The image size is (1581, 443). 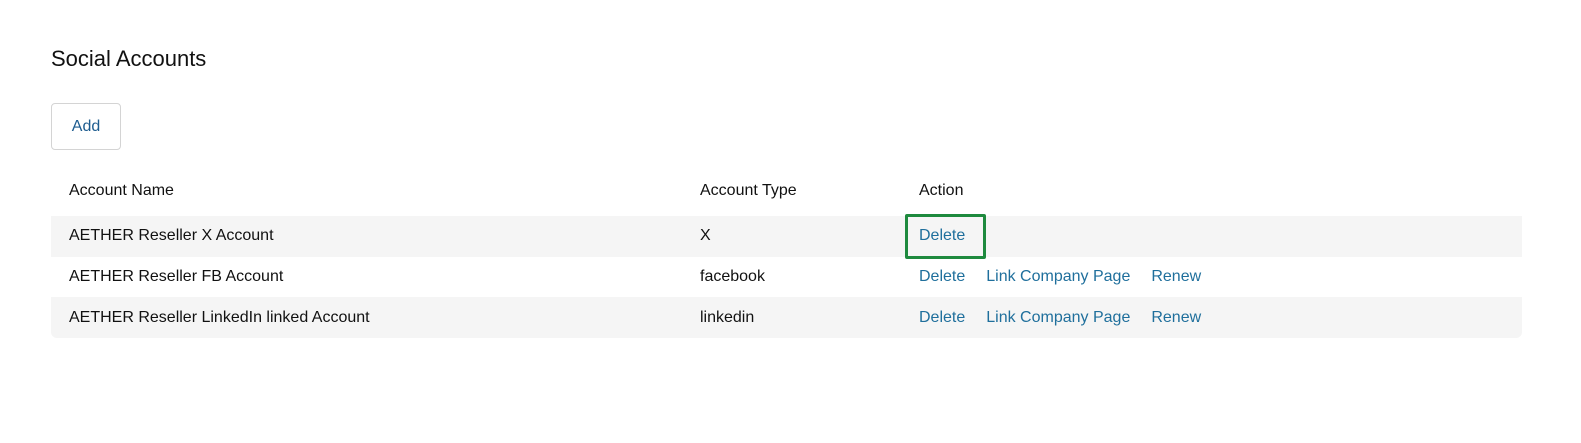 What do you see at coordinates (129, 58) in the screenshot?
I see `page-title: Social Accounts` at bounding box center [129, 58].